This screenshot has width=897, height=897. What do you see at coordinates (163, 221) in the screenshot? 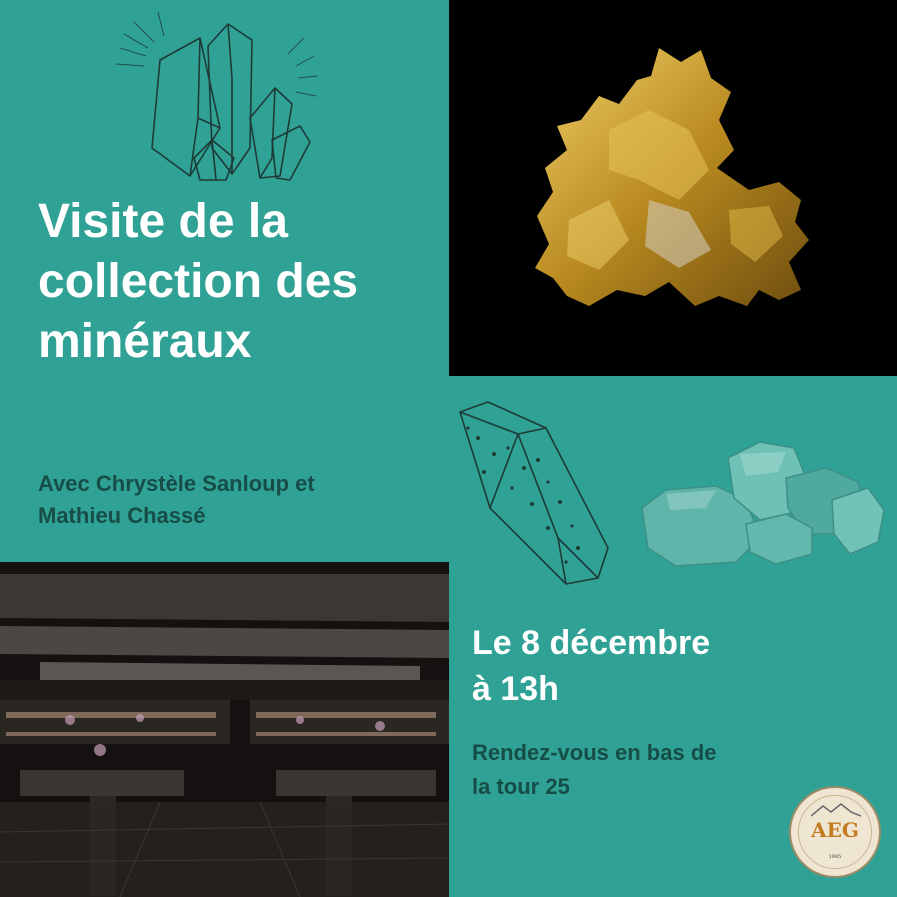
I see `title-line: Visite de la` at bounding box center [163, 221].